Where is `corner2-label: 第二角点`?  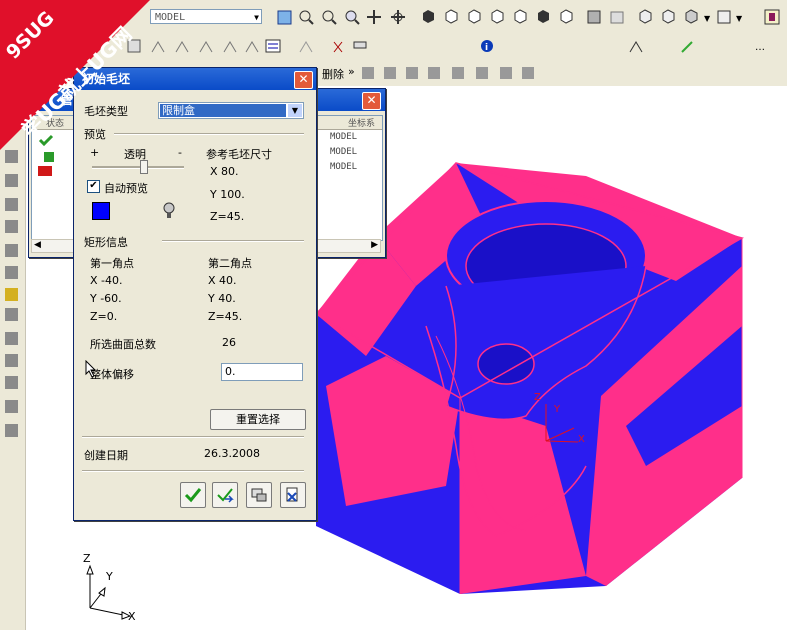
corner2-label: 第二角点 is located at coordinates (230, 263).